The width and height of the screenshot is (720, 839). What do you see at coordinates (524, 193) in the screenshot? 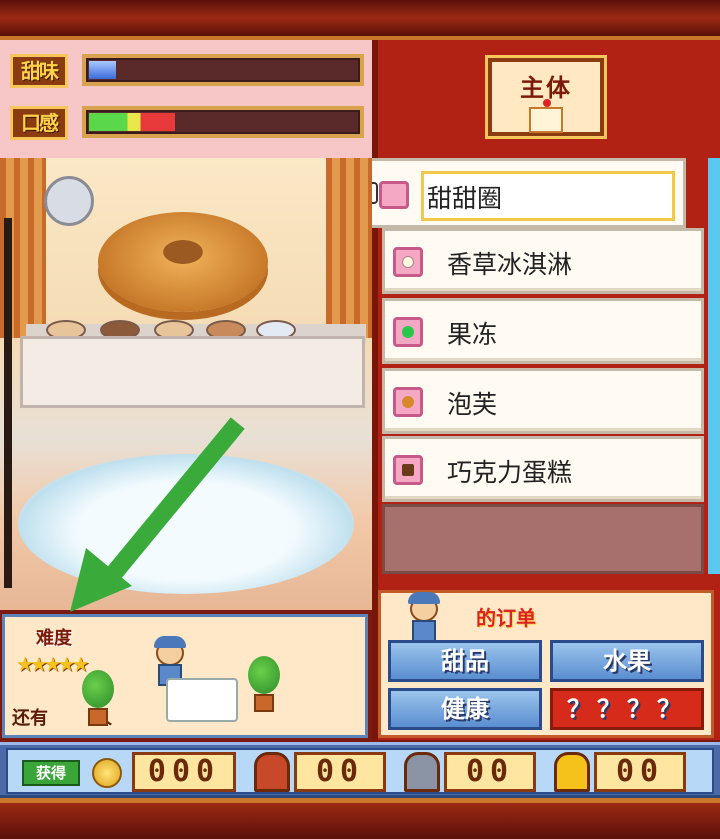
I see `selected-ingredient: 甜甜圈` at bounding box center [524, 193].